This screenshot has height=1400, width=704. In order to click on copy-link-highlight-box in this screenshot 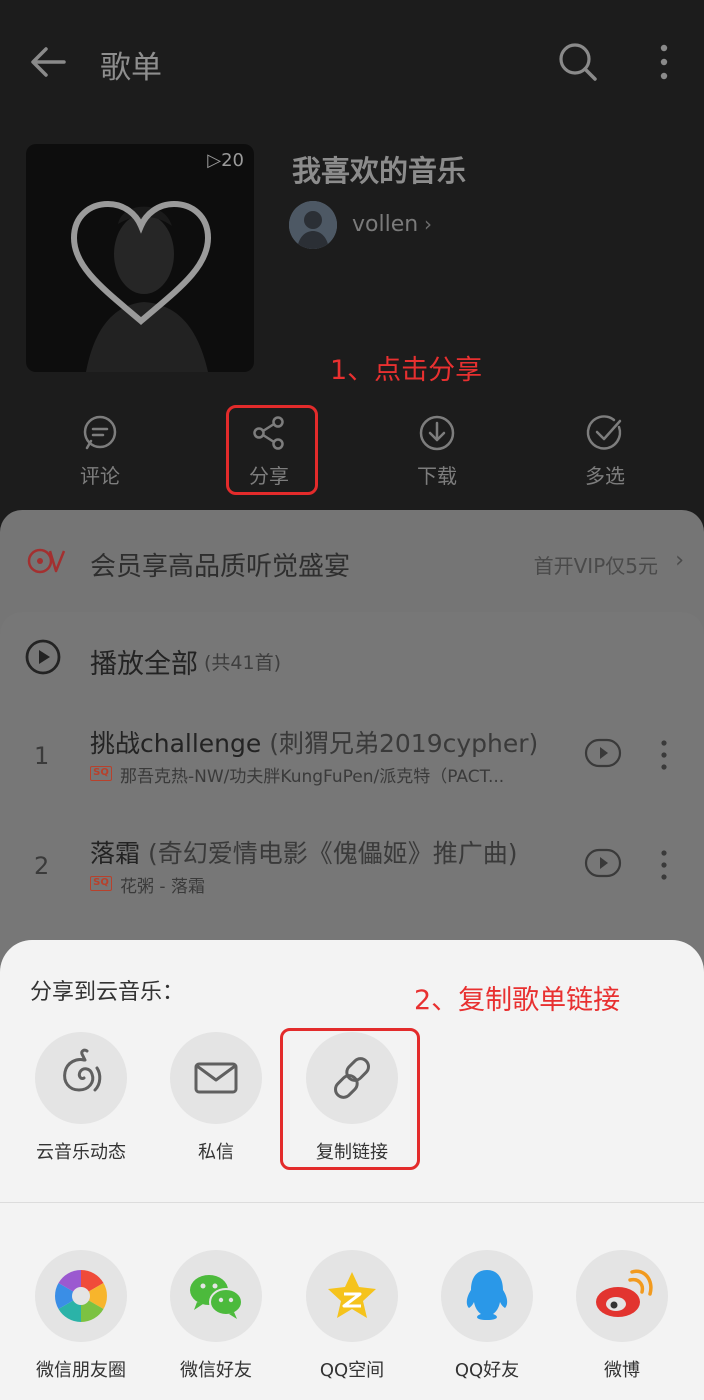, I will do `click(350, 1099)`.